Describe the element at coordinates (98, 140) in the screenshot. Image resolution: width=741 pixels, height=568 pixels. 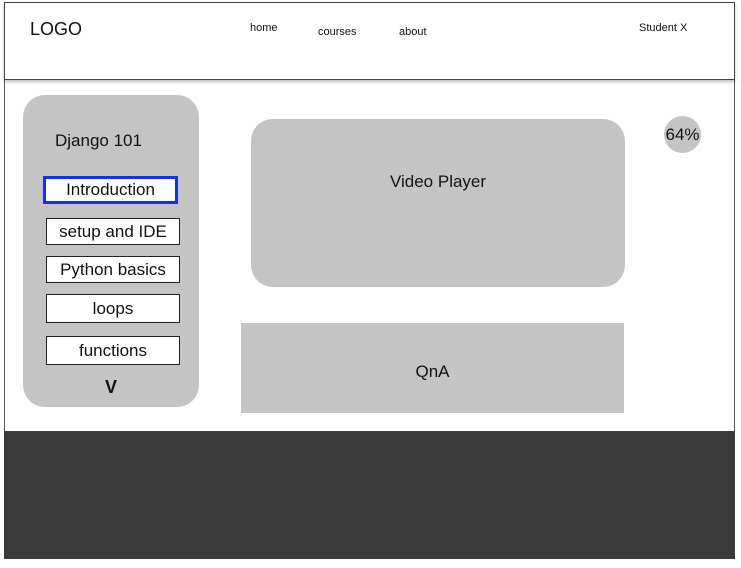
I see `course-title: Django 101` at that location.